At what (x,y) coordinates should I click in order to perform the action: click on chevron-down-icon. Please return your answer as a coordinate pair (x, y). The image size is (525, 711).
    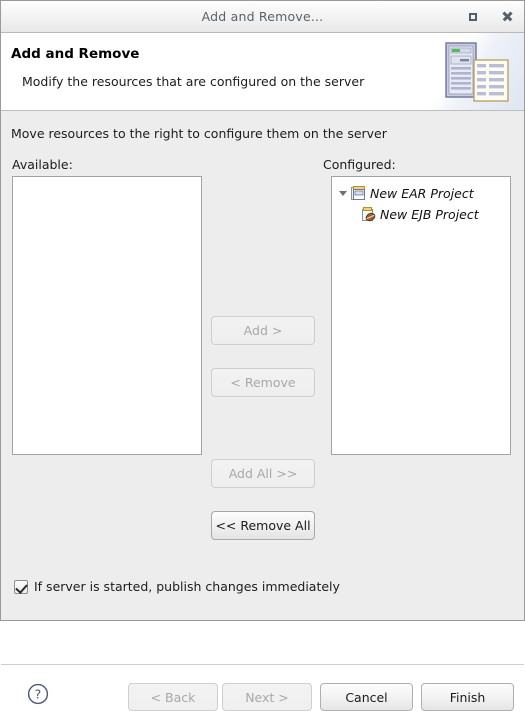
    Looking at the image, I should click on (343, 194).